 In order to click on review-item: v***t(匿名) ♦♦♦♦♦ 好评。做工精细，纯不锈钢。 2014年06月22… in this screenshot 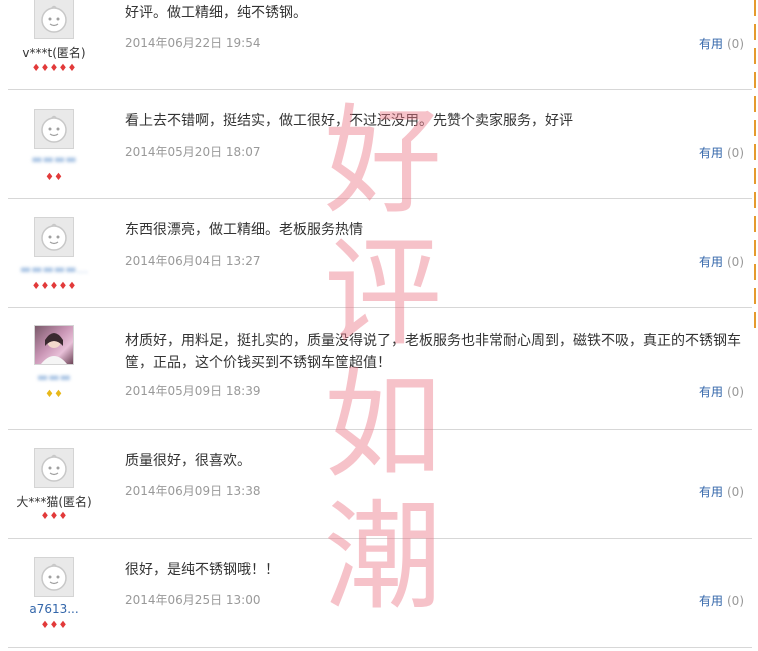, I will do `click(380, 45)`.